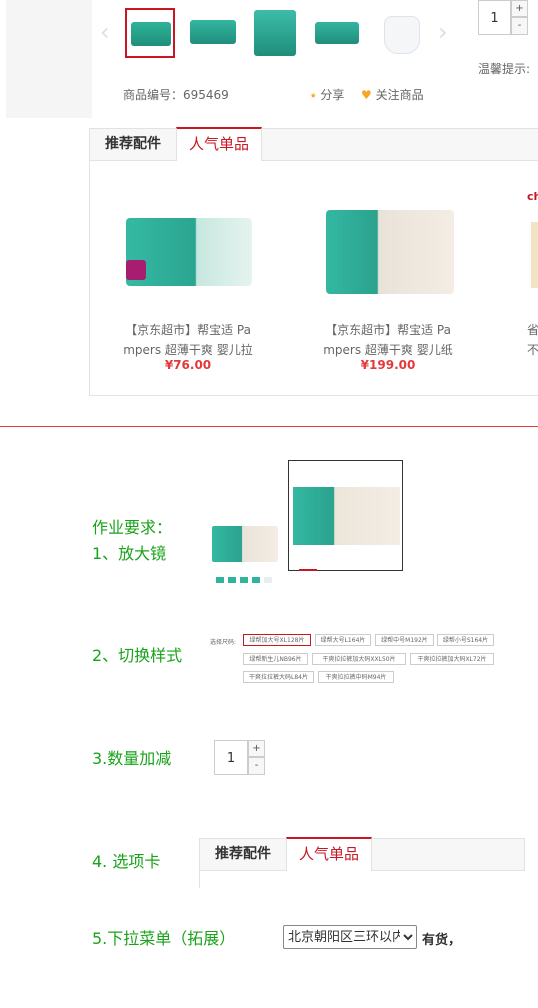 Image resolution: width=538 pixels, height=1008 pixels. Describe the element at coordinates (532, 196) in the screenshot. I see `brand-logo: ch` at that location.